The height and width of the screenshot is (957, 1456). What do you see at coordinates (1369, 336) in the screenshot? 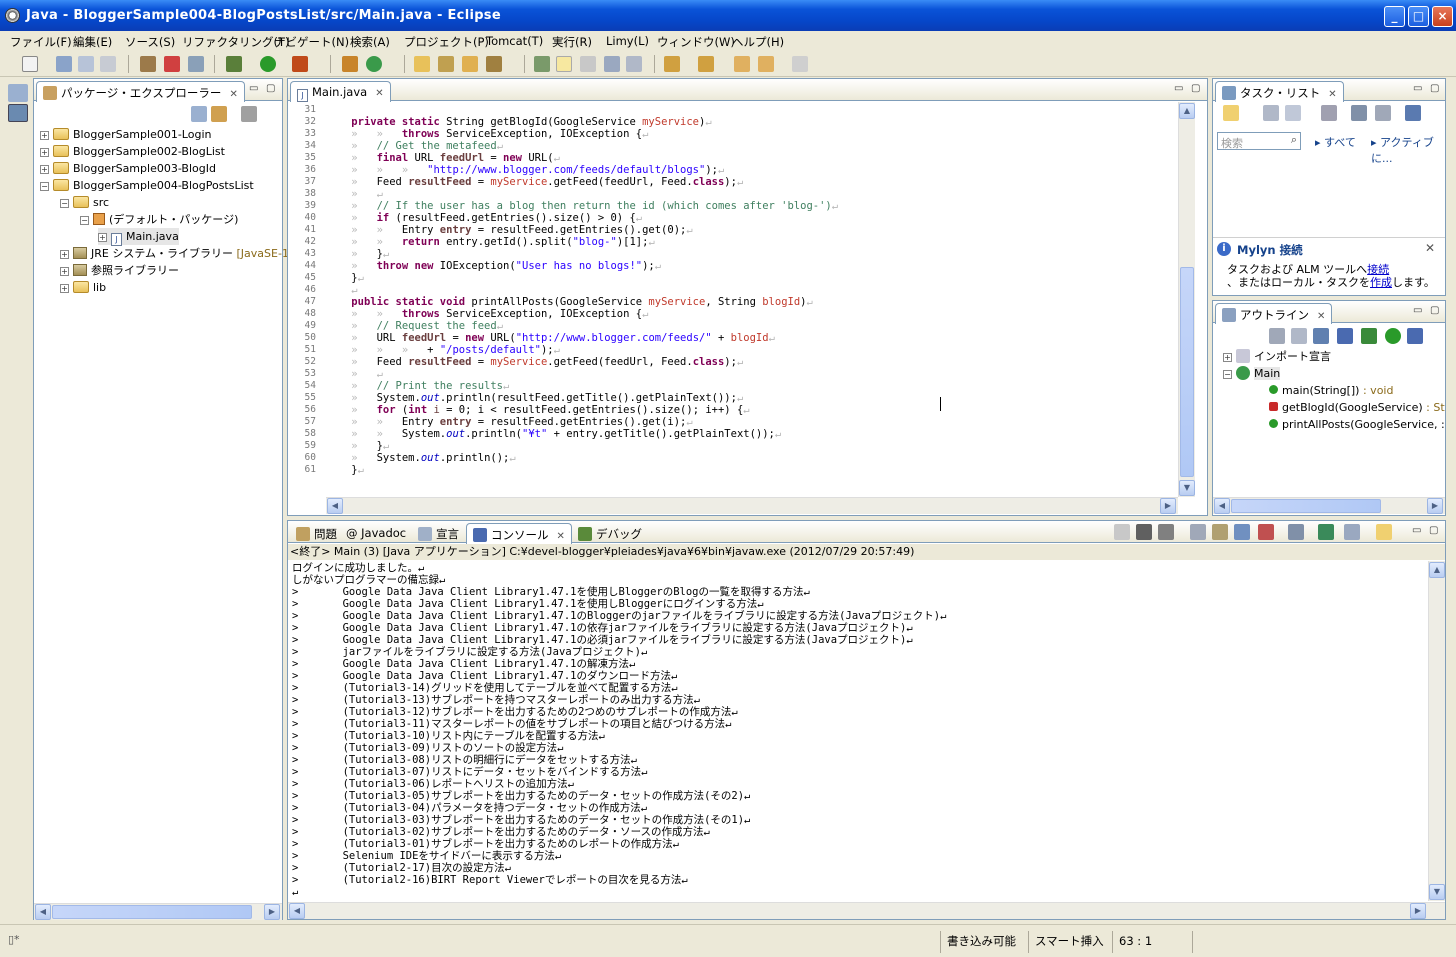
I see `hide-static-icon` at bounding box center [1369, 336].